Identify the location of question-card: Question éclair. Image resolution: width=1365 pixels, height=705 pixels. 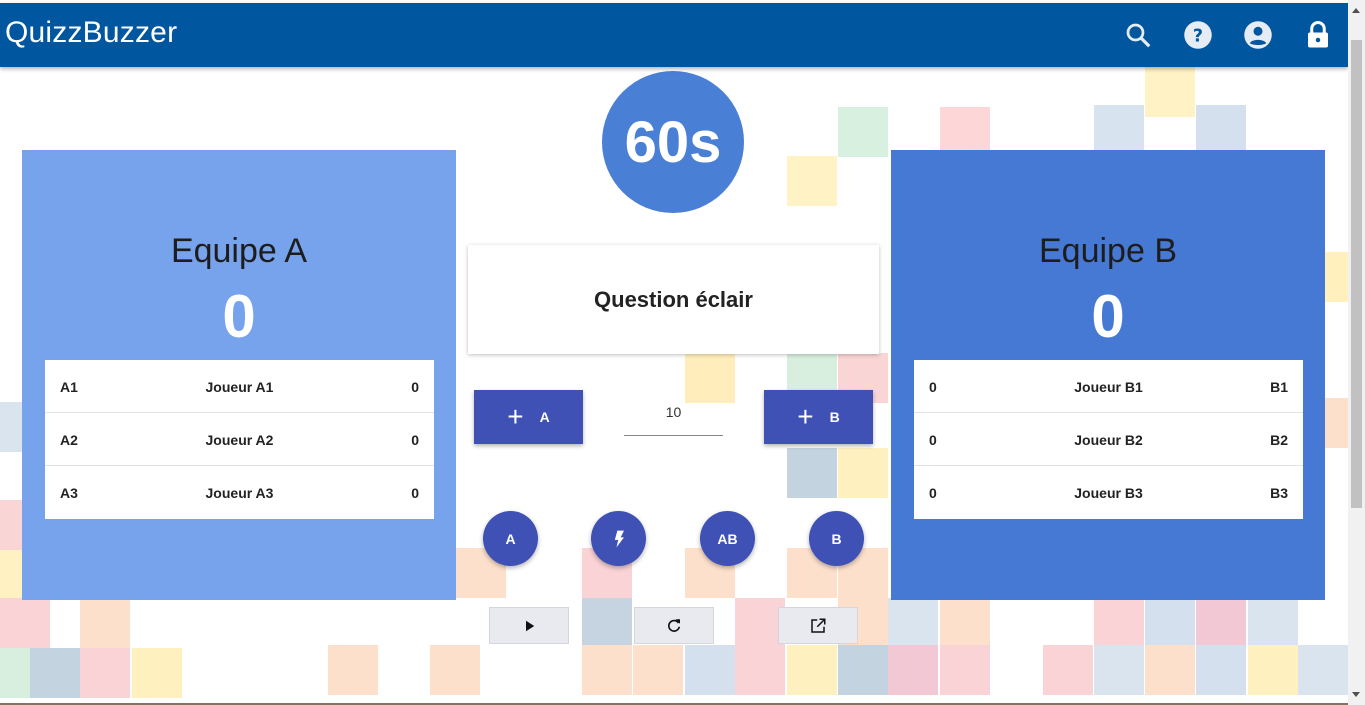
(673, 299).